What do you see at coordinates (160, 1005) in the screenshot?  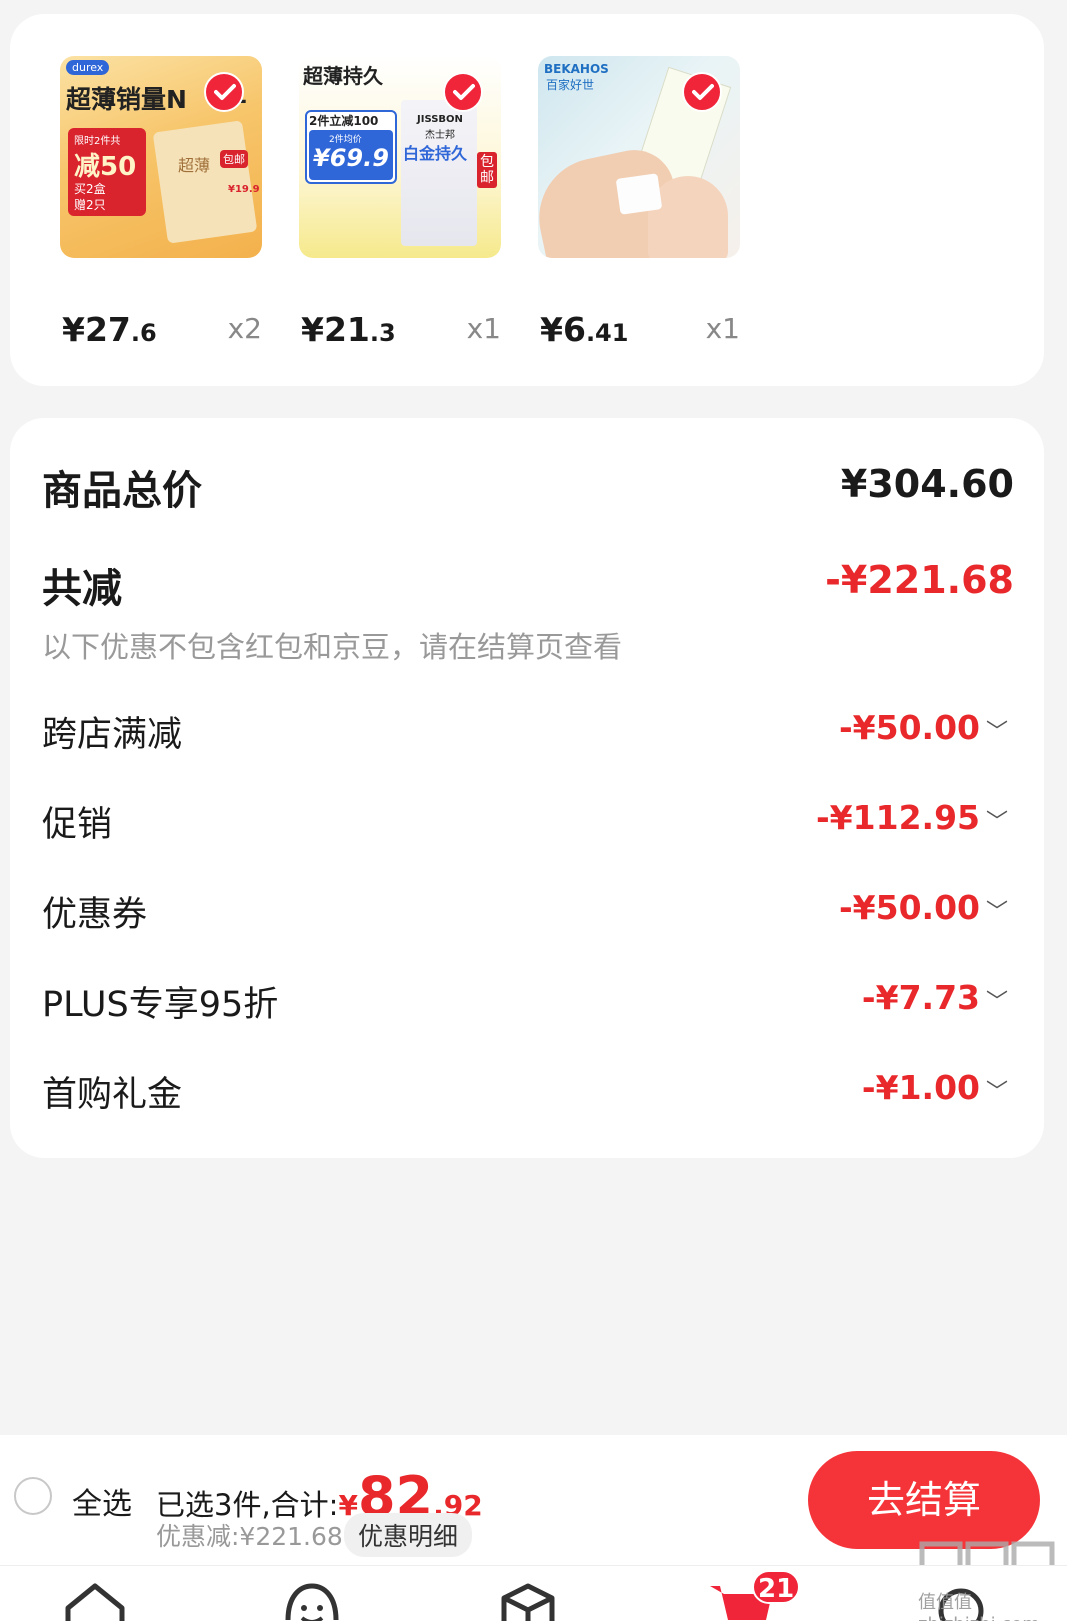 I see `discount-row-label: PLUS专享95折` at bounding box center [160, 1005].